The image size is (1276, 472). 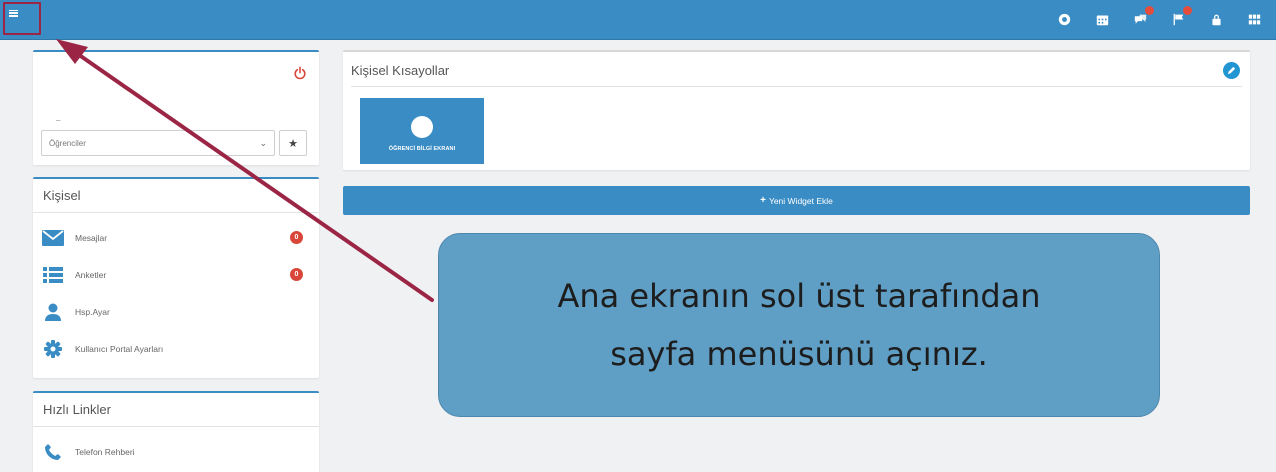 I want to click on menu-highlight-annotation, so click(x=22, y=18).